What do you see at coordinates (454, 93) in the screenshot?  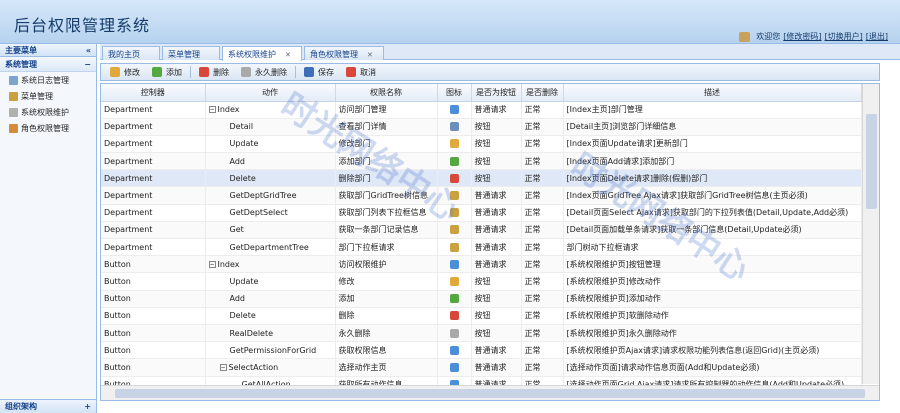 I see `column-header: 图标` at bounding box center [454, 93].